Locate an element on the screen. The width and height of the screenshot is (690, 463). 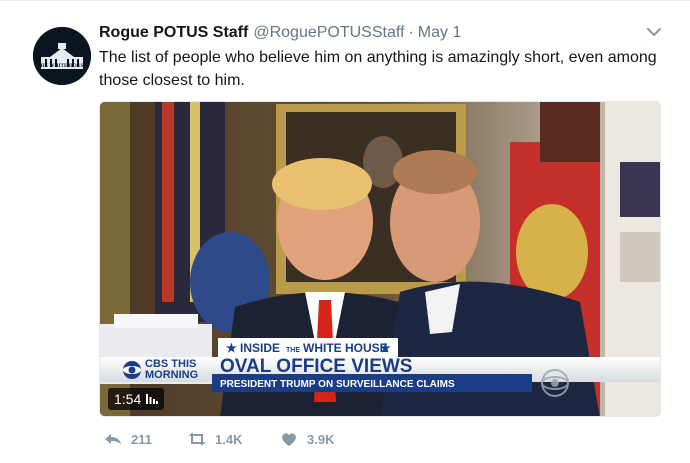
video-duration: 1:54 is located at coordinates (128, 399).